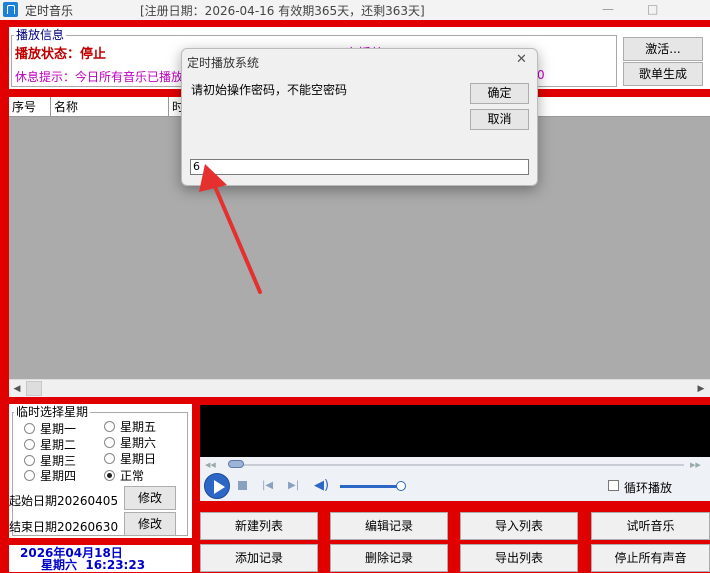 The height and width of the screenshot is (573, 710). What do you see at coordinates (389, 558) in the screenshot?
I see `delete-record-button: 删除记录` at bounding box center [389, 558].